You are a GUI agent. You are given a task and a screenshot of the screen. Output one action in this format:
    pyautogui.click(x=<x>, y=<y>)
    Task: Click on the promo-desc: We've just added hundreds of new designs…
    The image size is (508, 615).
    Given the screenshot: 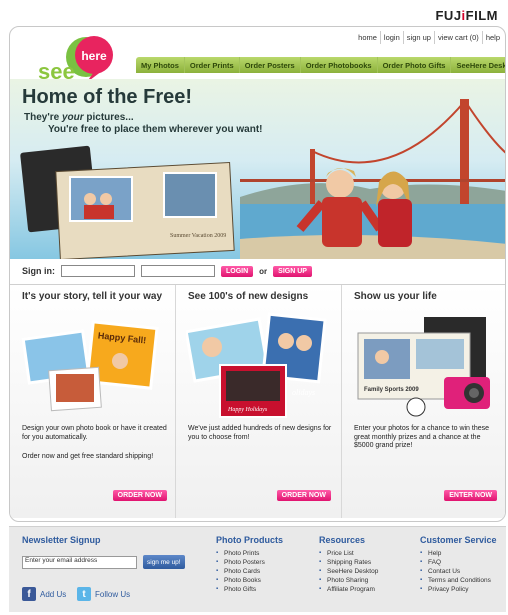 What is the action you would take?
    pyautogui.click(x=260, y=433)
    